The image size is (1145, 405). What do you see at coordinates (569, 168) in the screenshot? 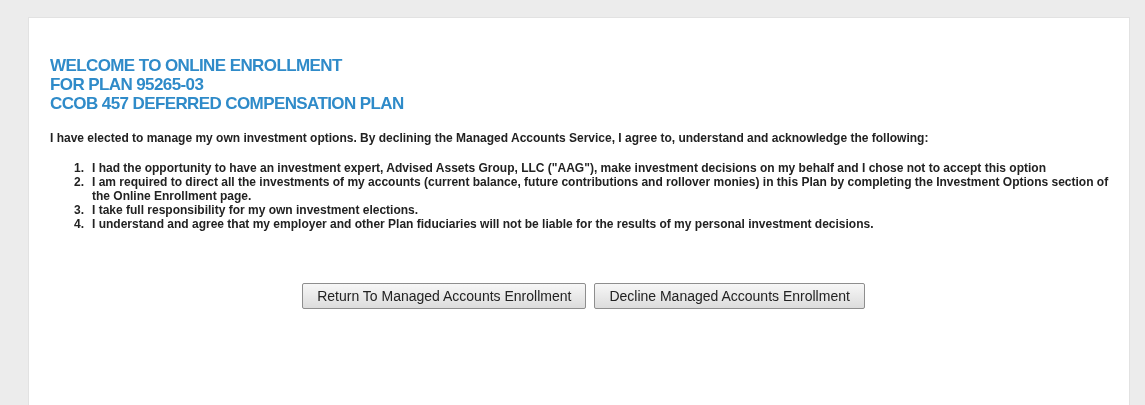
I see `list-item-text: I had the opportunity to have an investment expert, Advised Assets Group, LLC ("AAG"), make investment decisions on my behalf and I chose not to accept this option` at bounding box center [569, 168].